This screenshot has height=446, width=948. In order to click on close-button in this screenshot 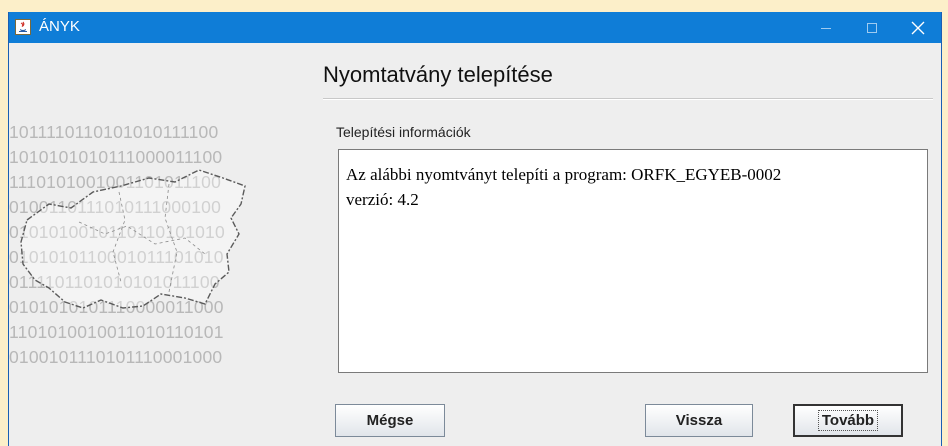, I will do `click(918, 27)`.